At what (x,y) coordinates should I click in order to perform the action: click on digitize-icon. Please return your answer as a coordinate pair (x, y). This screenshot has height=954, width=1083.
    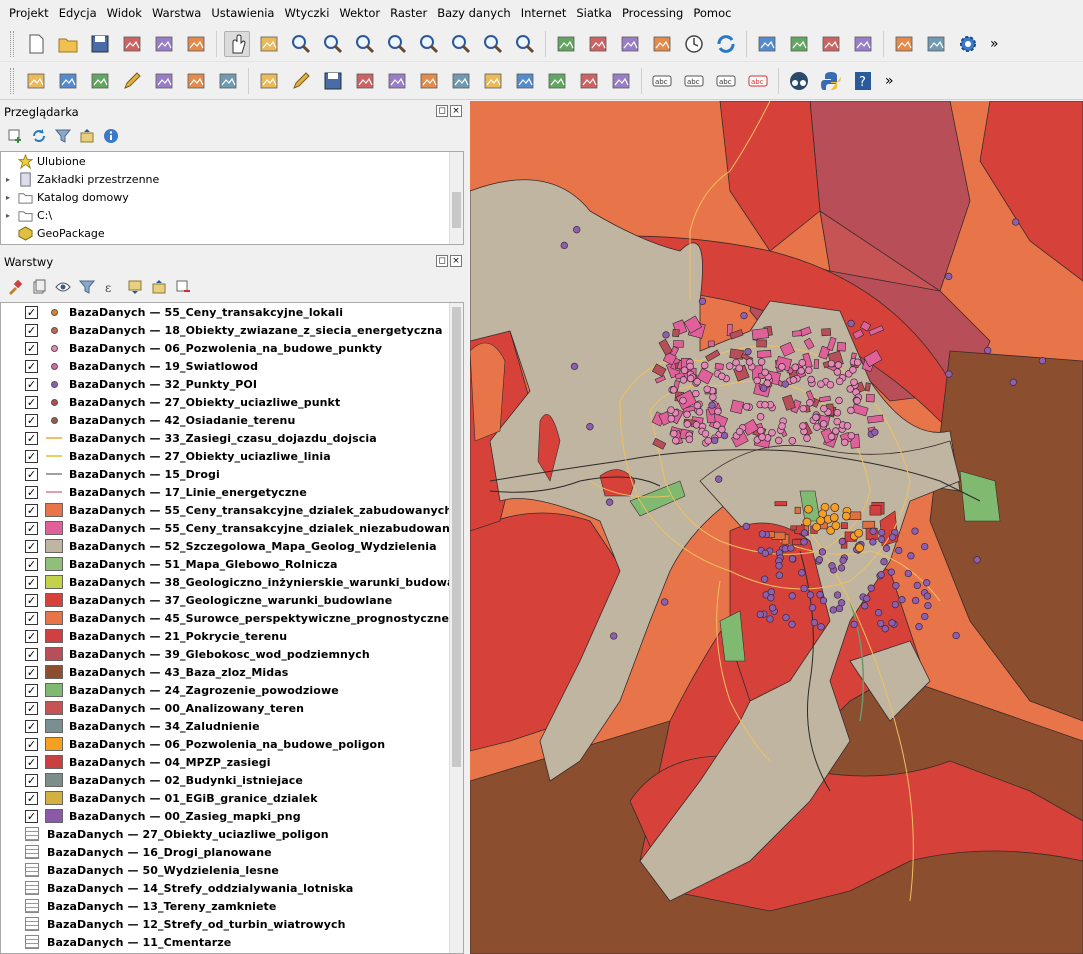
    Looking at the image, I should click on (132, 81).